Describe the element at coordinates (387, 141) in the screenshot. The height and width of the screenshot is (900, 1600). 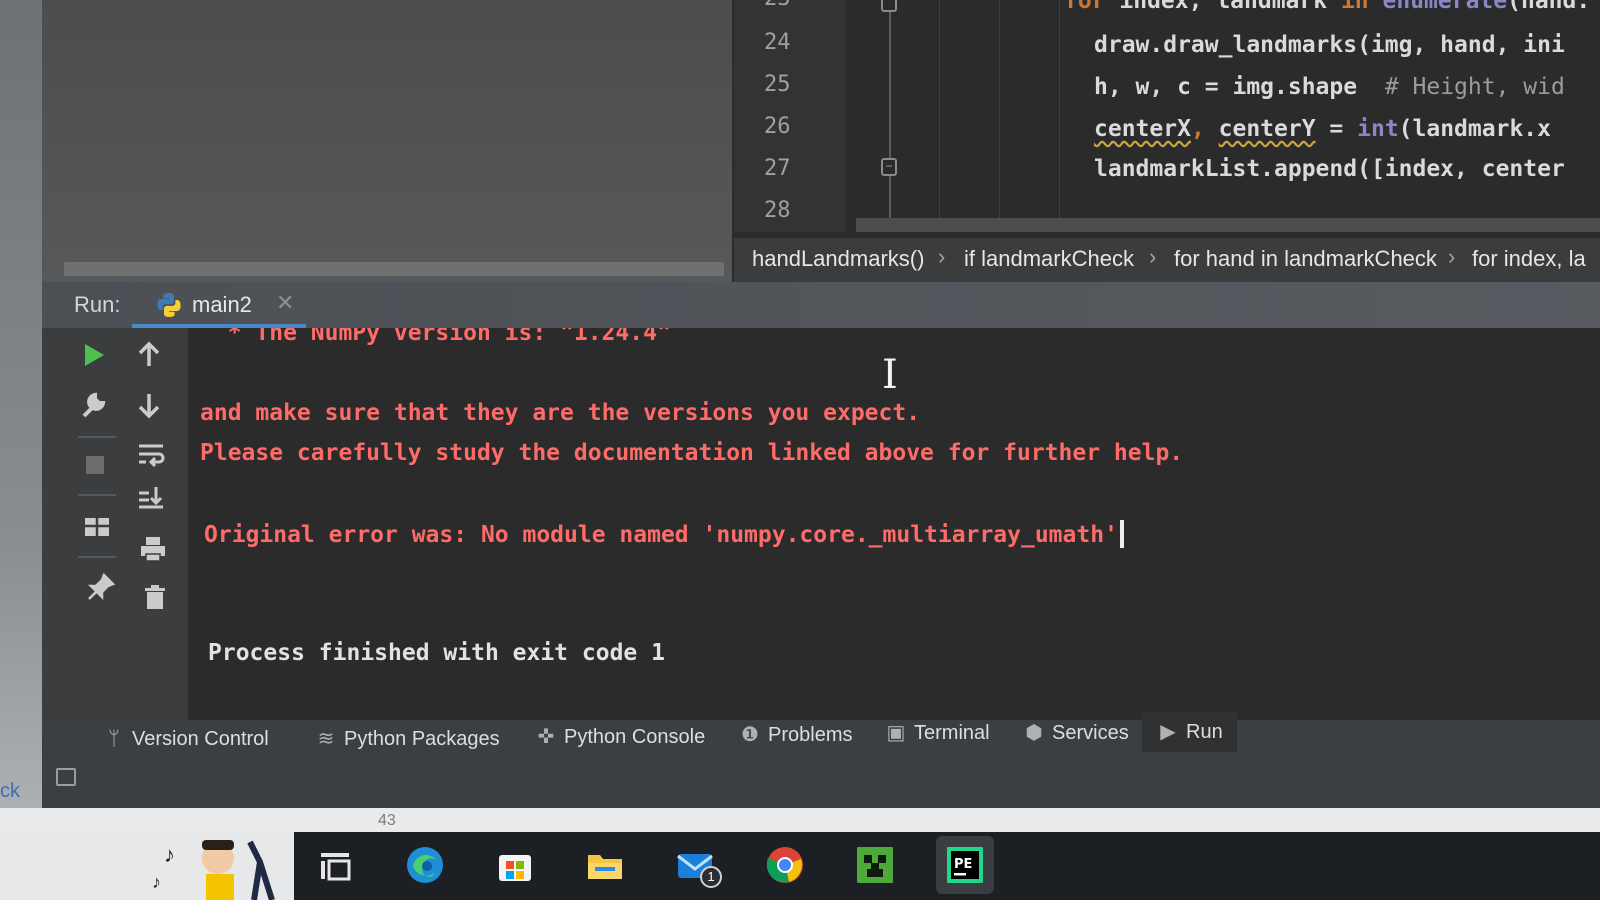
I see `left-editor-pane` at that location.